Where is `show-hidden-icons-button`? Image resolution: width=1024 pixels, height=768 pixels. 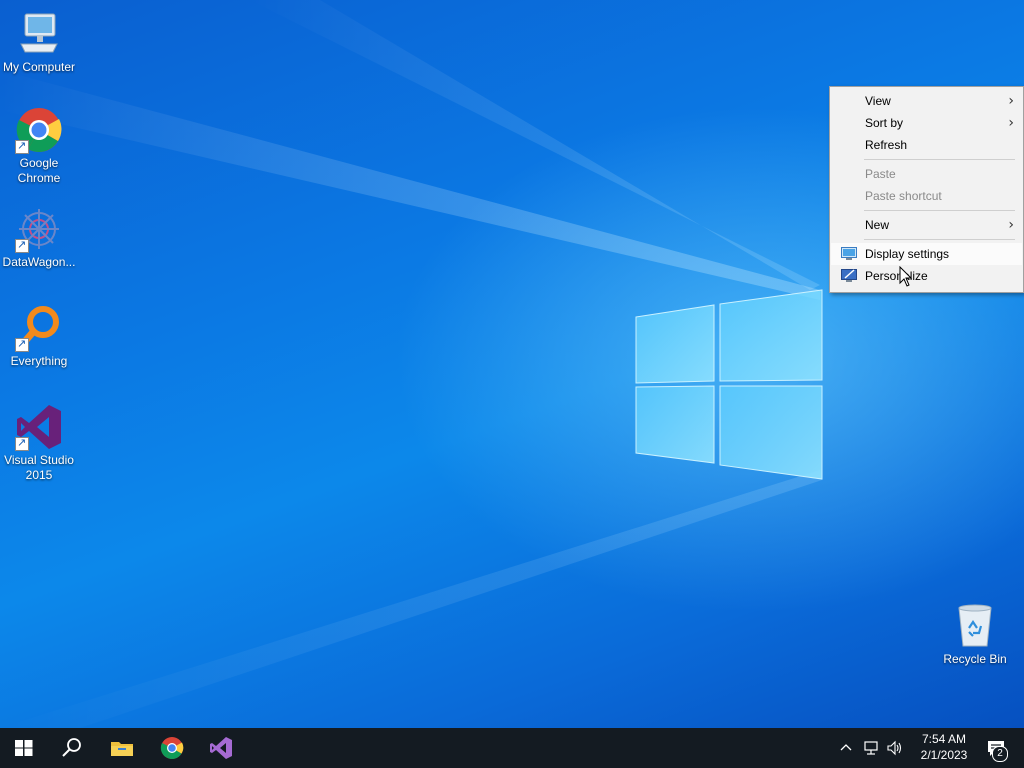 show-hidden-icons-button is located at coordinates (846, 748).